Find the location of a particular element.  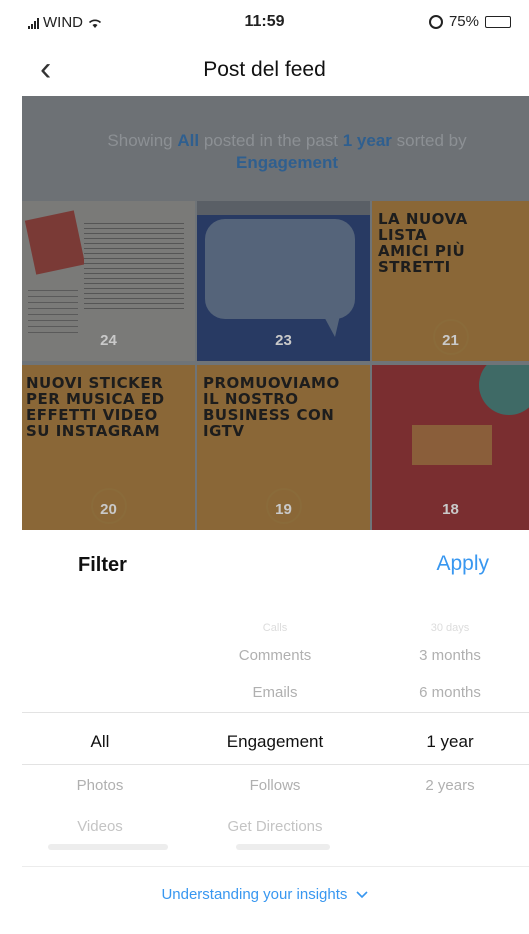

insights-footer: Understanding your insights is located at coordinates (264, 896).